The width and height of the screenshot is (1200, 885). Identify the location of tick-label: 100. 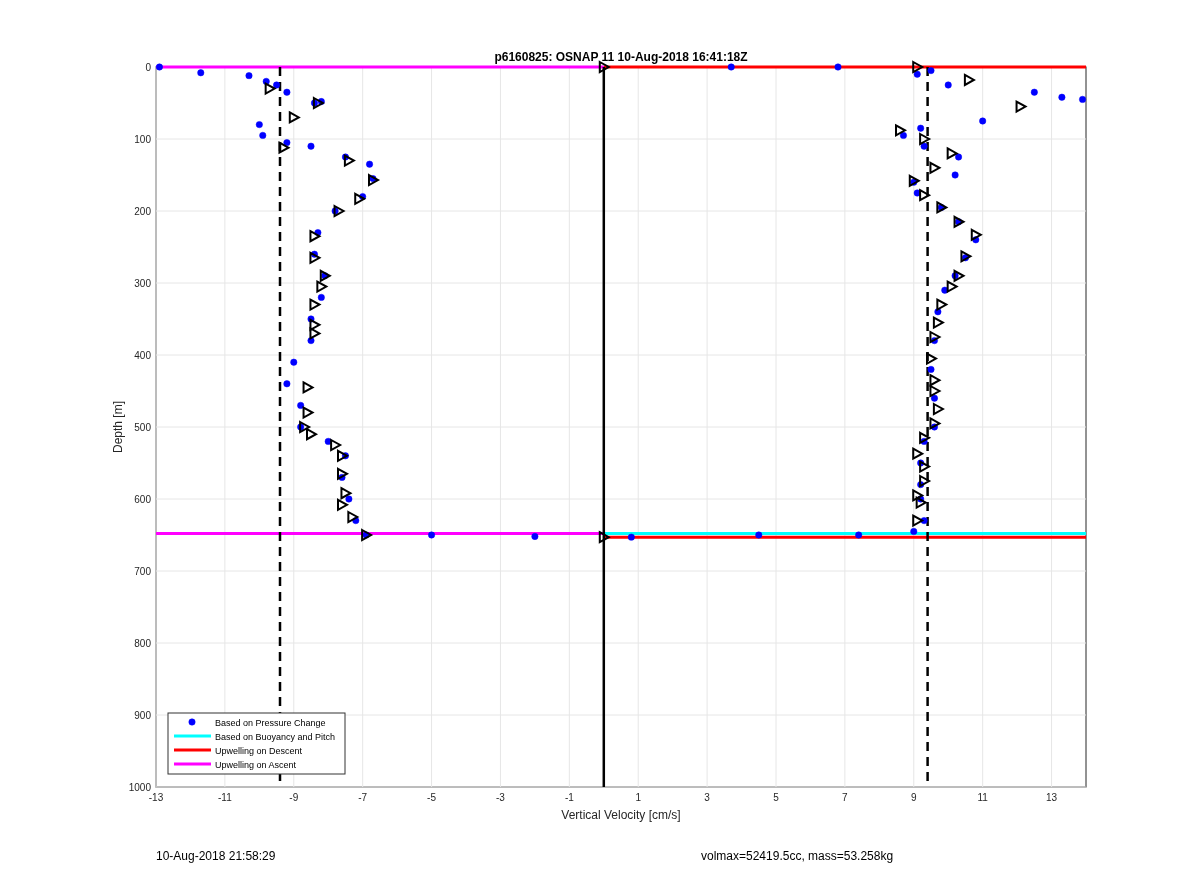
(142, 139).